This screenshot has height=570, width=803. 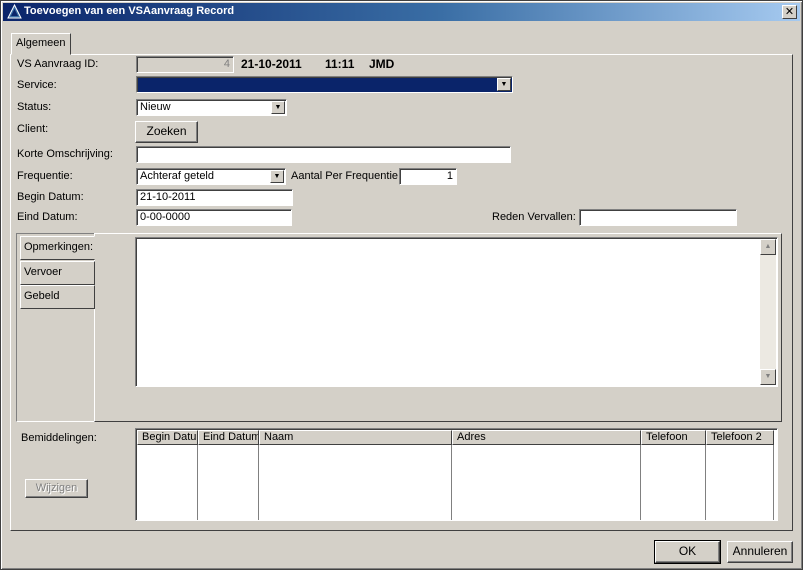 What do you see at coordinates (37, 85) in the screenshot?
I see `service-label: Service:` at bounding box center [37, 85].